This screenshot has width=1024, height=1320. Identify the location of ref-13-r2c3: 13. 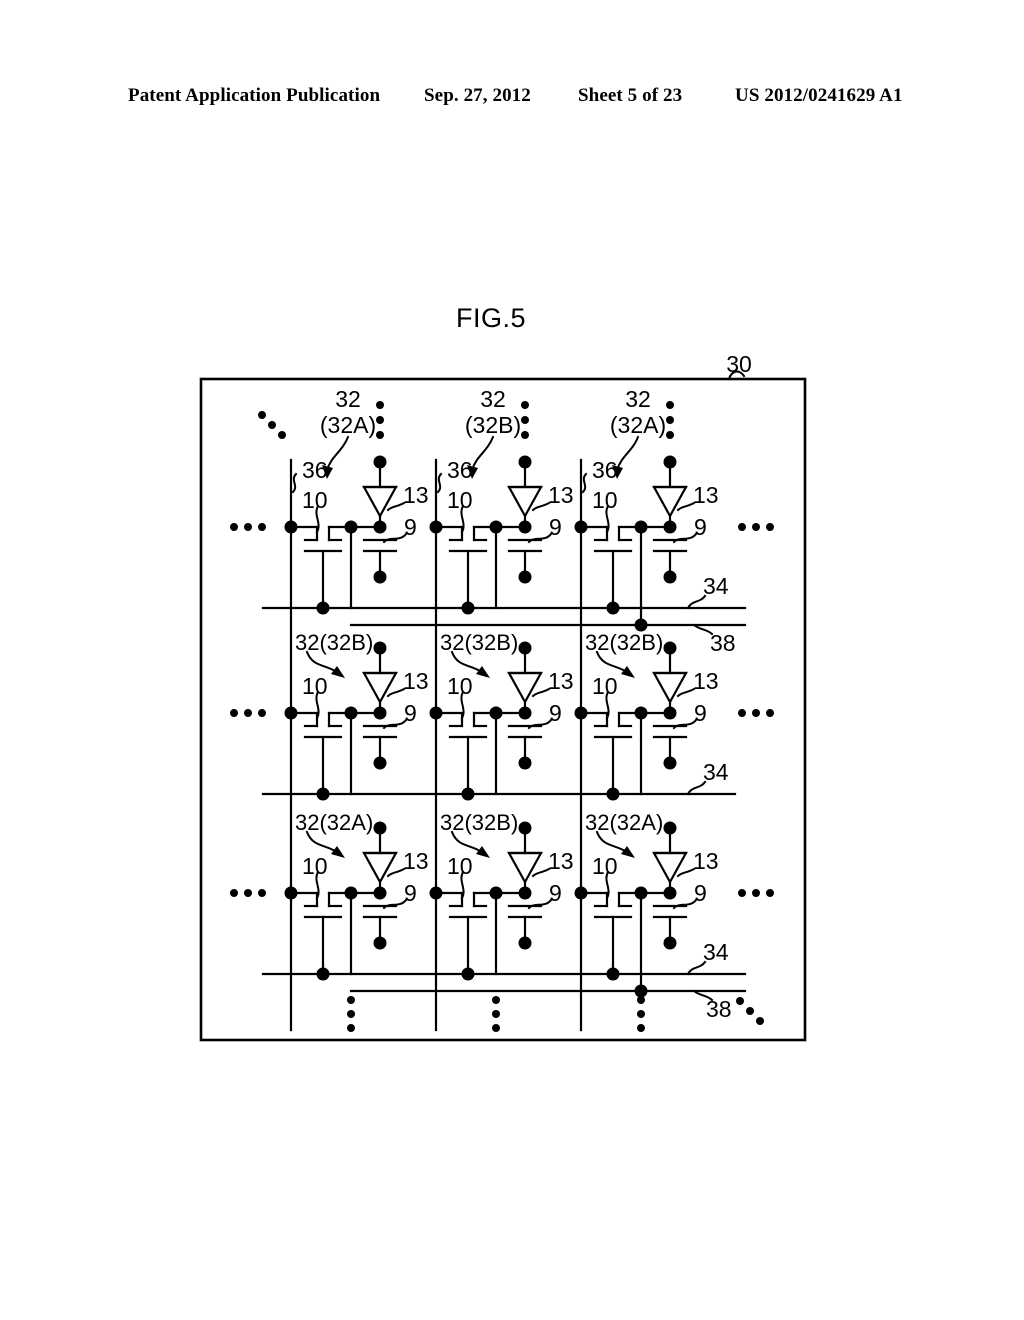
(706, 681).